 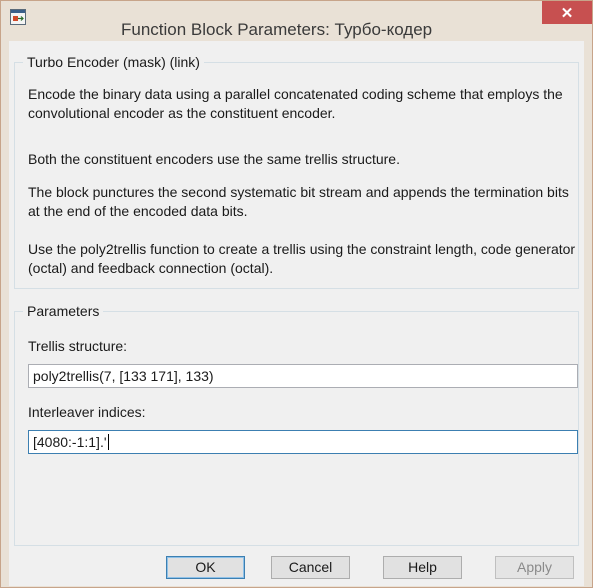 I want to click on close-button: ✕, so click(x=567, y=12).